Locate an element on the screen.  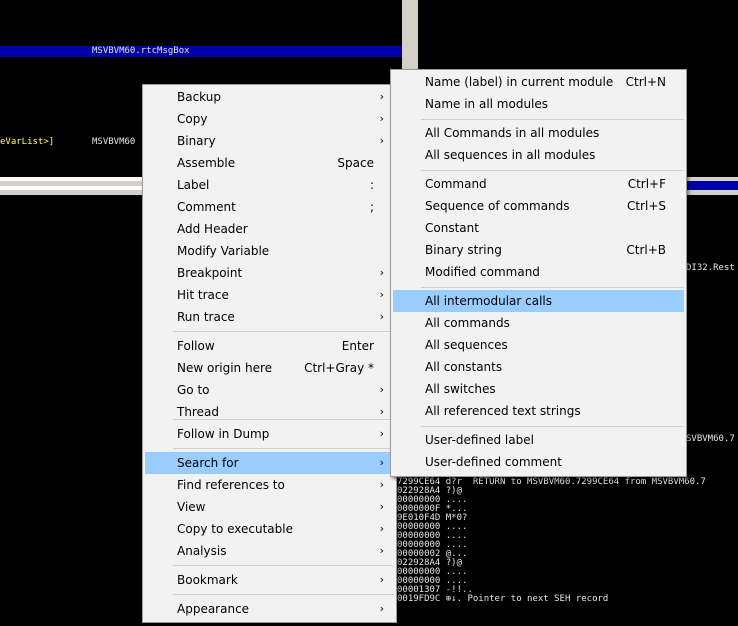
search-item-name-in-all-modules: Name in all modules is located at coordinates (538, 104).